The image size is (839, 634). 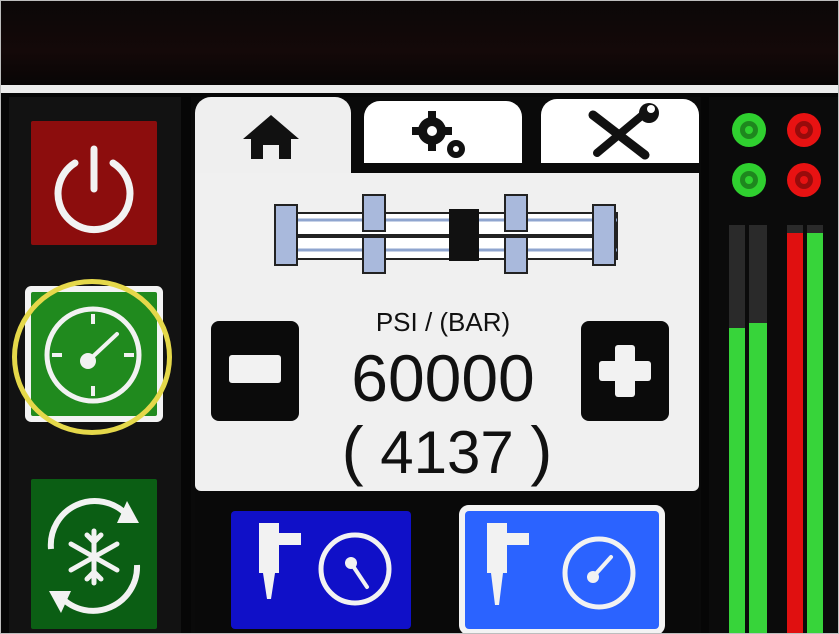 I want to click on gears-icon, so click(x=438, y=134).